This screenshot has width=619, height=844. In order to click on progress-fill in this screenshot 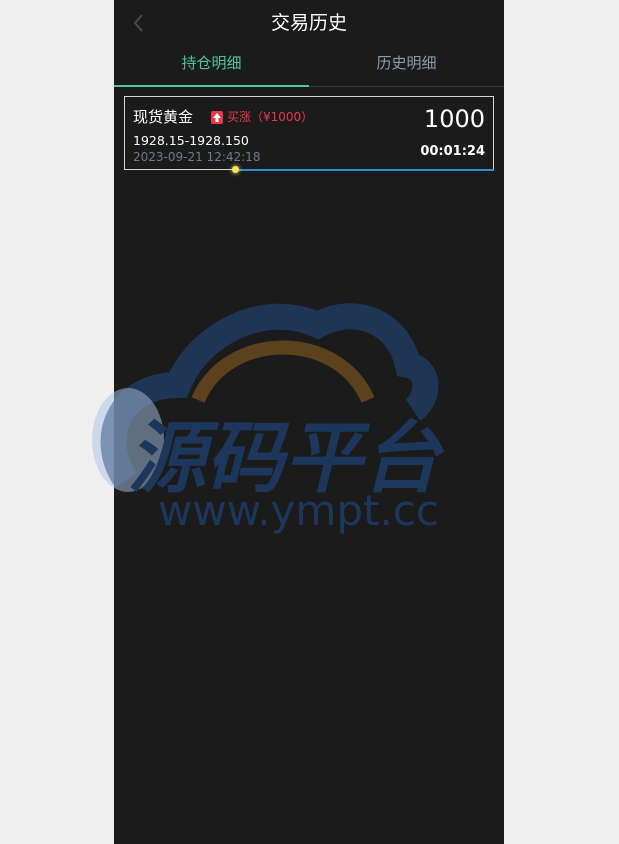, I will do `click(364, 170)`.